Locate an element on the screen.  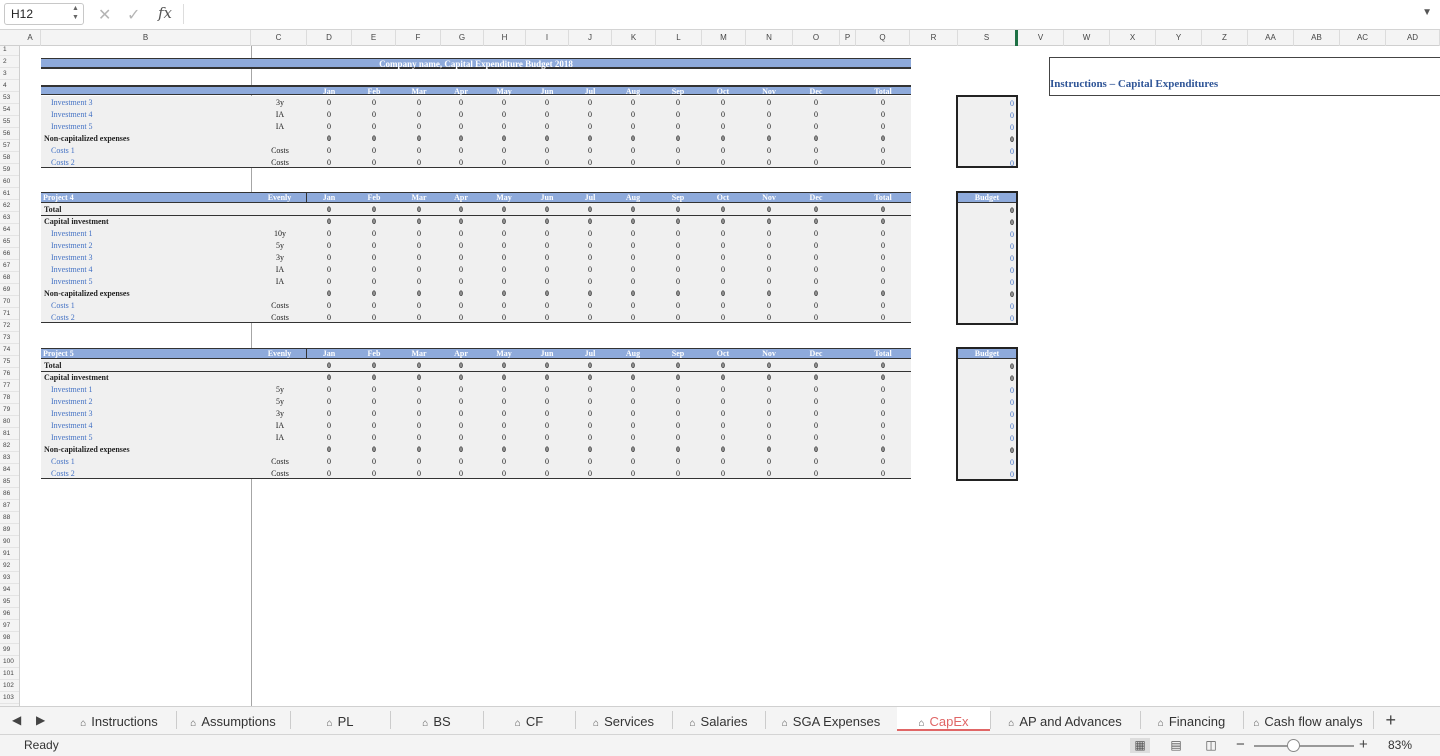
tab-capex: ⌂ CapEx is located at coordinates (943, 719).